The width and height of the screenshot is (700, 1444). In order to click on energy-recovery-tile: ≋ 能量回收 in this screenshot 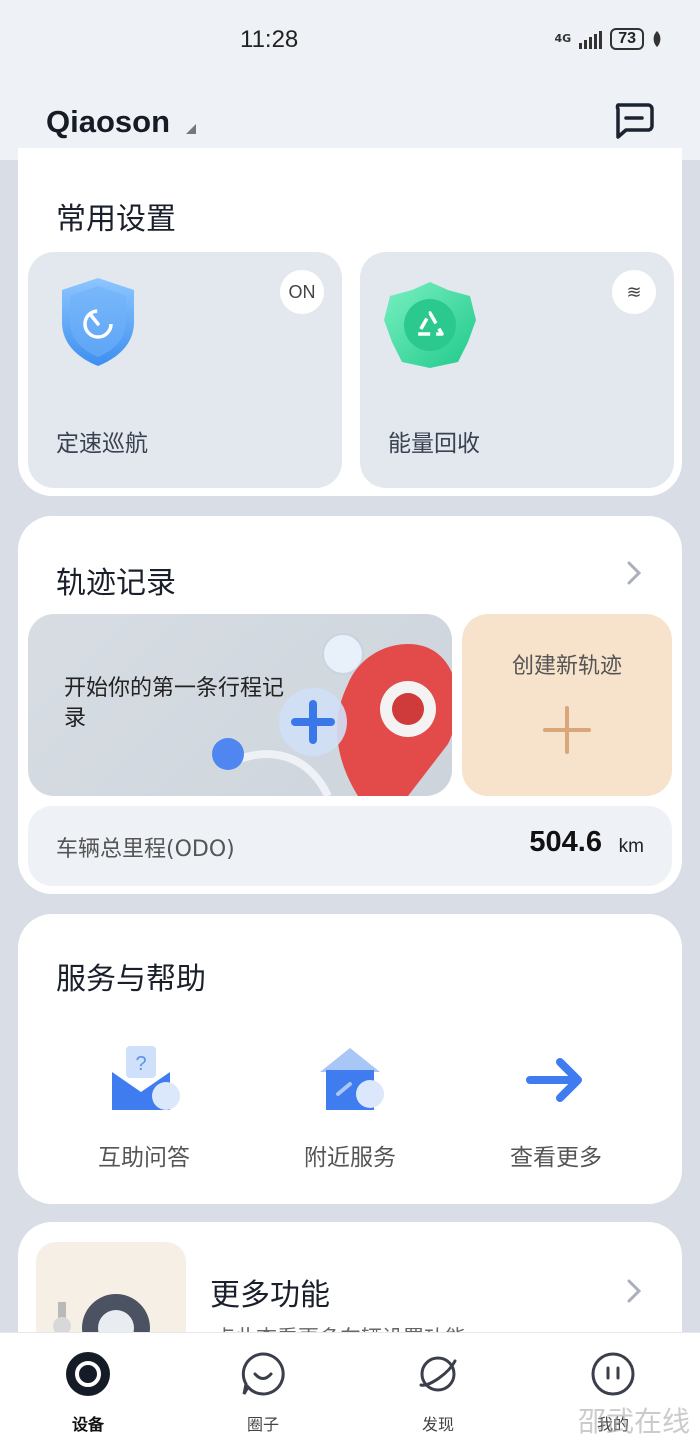, I will do `click(517, 370)`.